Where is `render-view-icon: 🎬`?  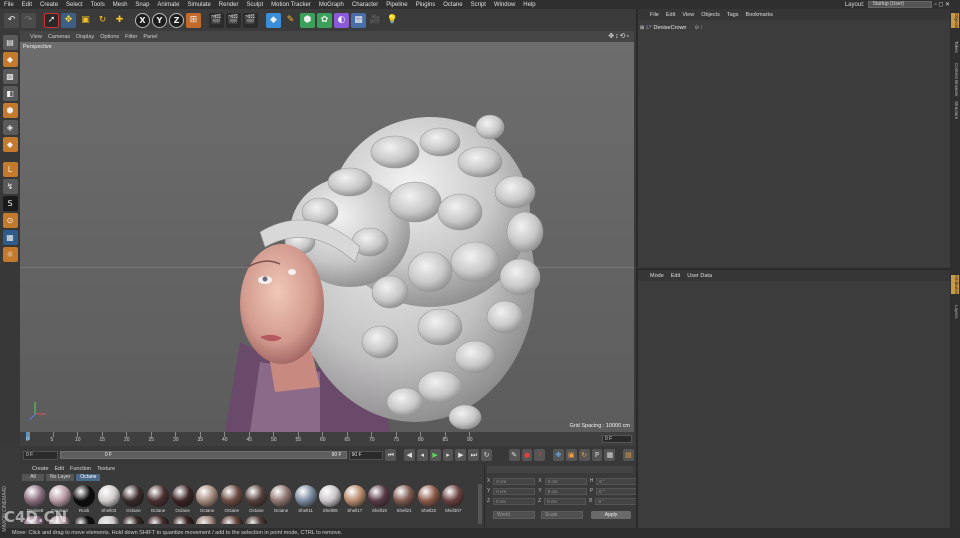 render-view-icon: 🎬 is located at coordinates (216, 20).